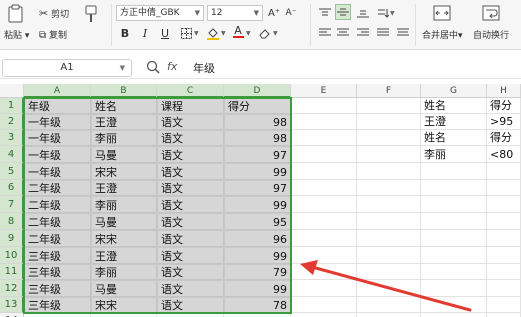  Describe the element at coordinates (454, 171) in the screenshot. I see `cell-g5` at that location.